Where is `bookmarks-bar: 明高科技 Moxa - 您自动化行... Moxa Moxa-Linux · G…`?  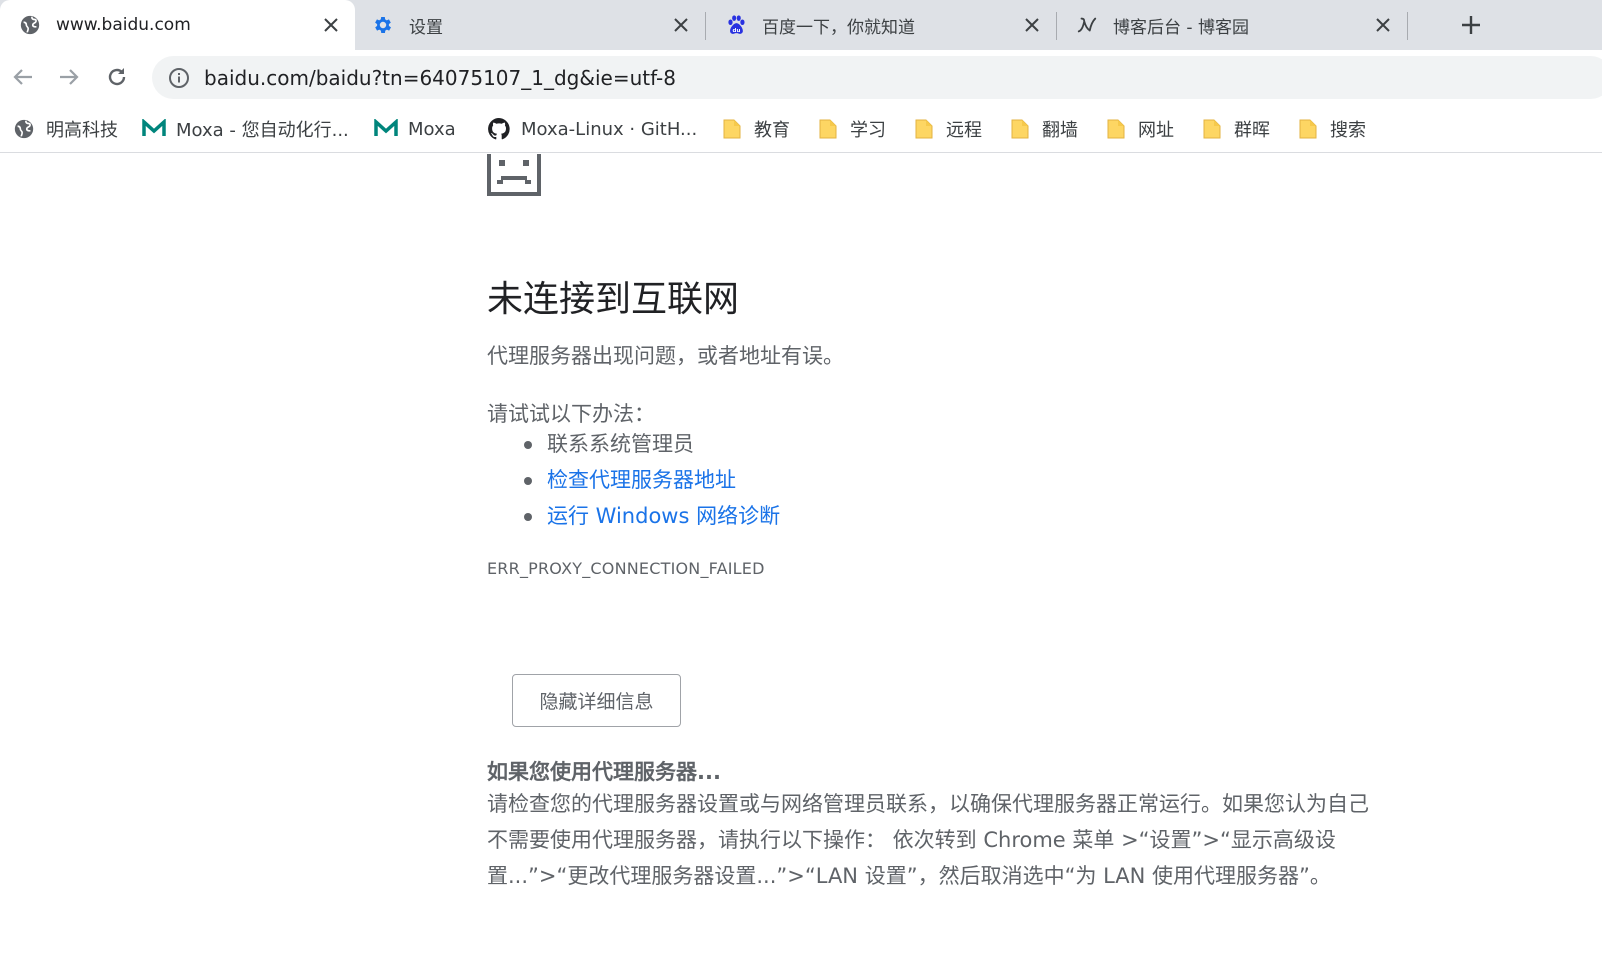
bookmarks-bar: 明高科技 Moxa - 您自动化行... Moxa Moxa-Linux · G… is located at coordinates (801, 129).